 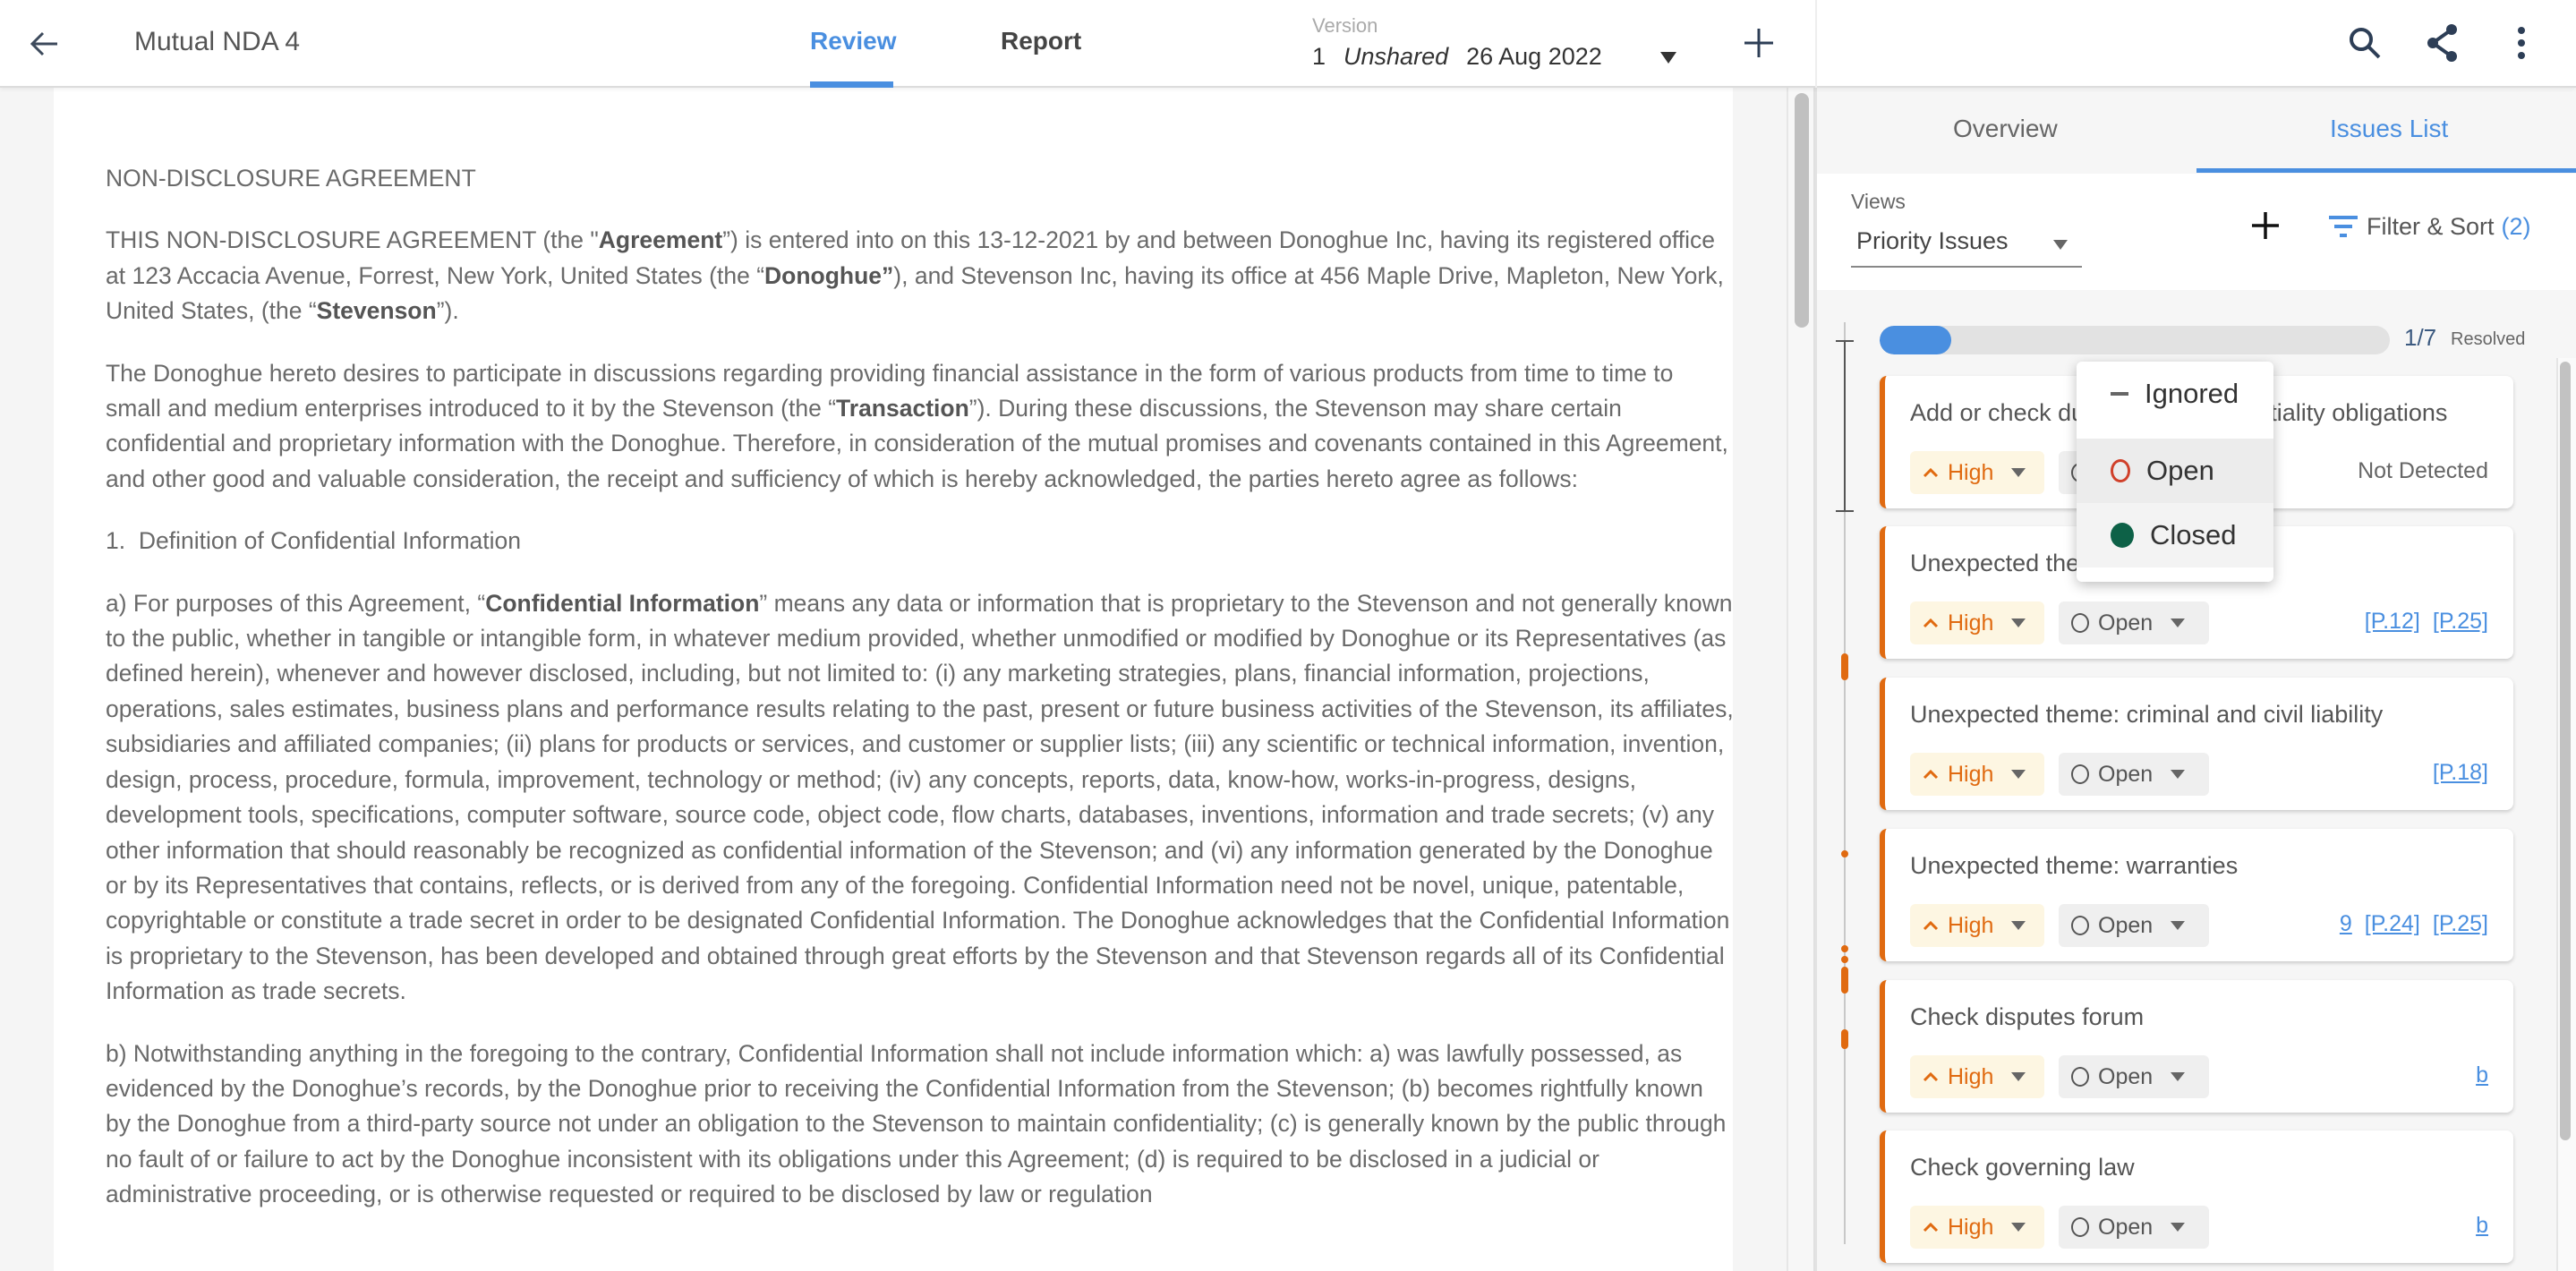 I want to click on share-button, so click(x=2442, y=43).